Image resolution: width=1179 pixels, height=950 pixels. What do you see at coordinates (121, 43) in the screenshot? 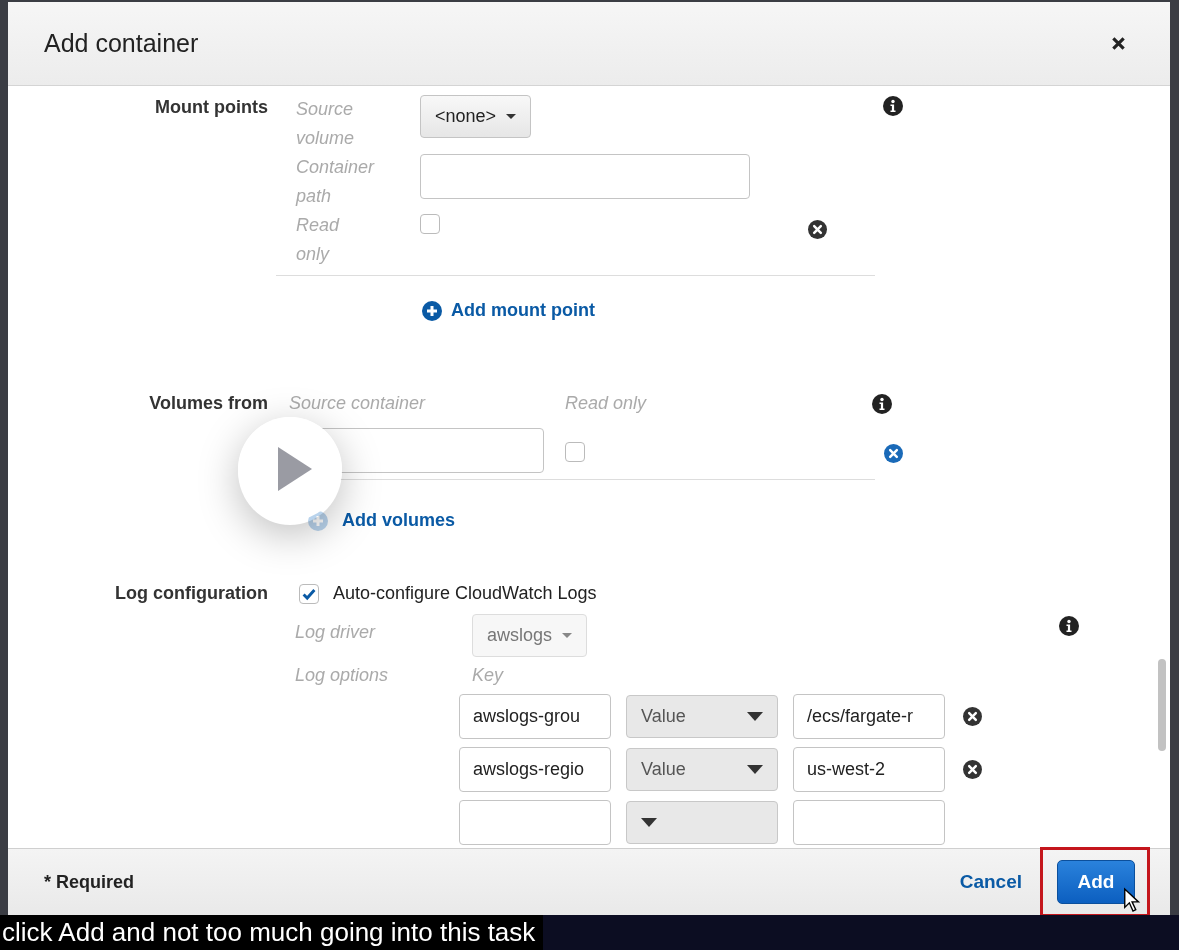
I see `dialog-title: Add container` at bounding box center [121, 43].